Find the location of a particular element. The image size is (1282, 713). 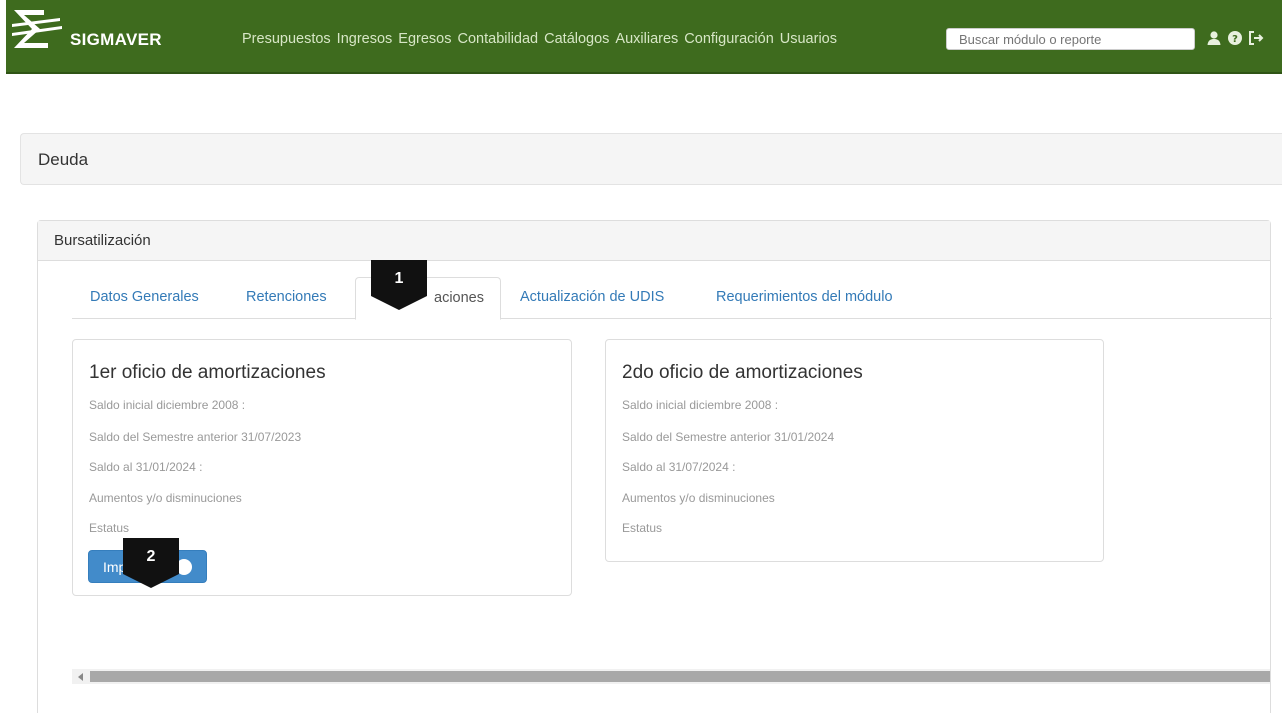

step-marker-1-label: 1 is located at coordinates (399, 278).